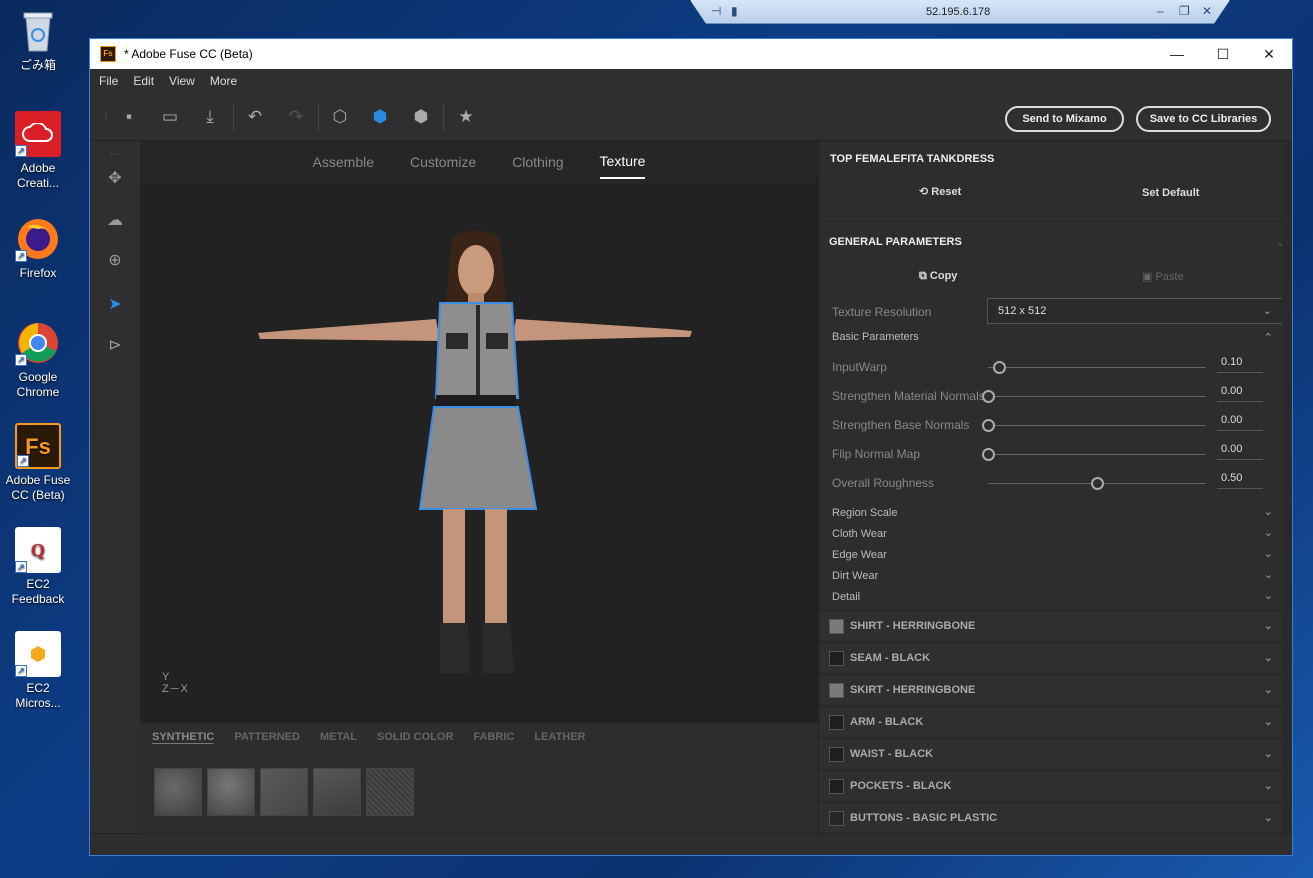 The width and height of the screenshot is (1313, 878). I want to click on move-icon: ✥, so click(115, 179).